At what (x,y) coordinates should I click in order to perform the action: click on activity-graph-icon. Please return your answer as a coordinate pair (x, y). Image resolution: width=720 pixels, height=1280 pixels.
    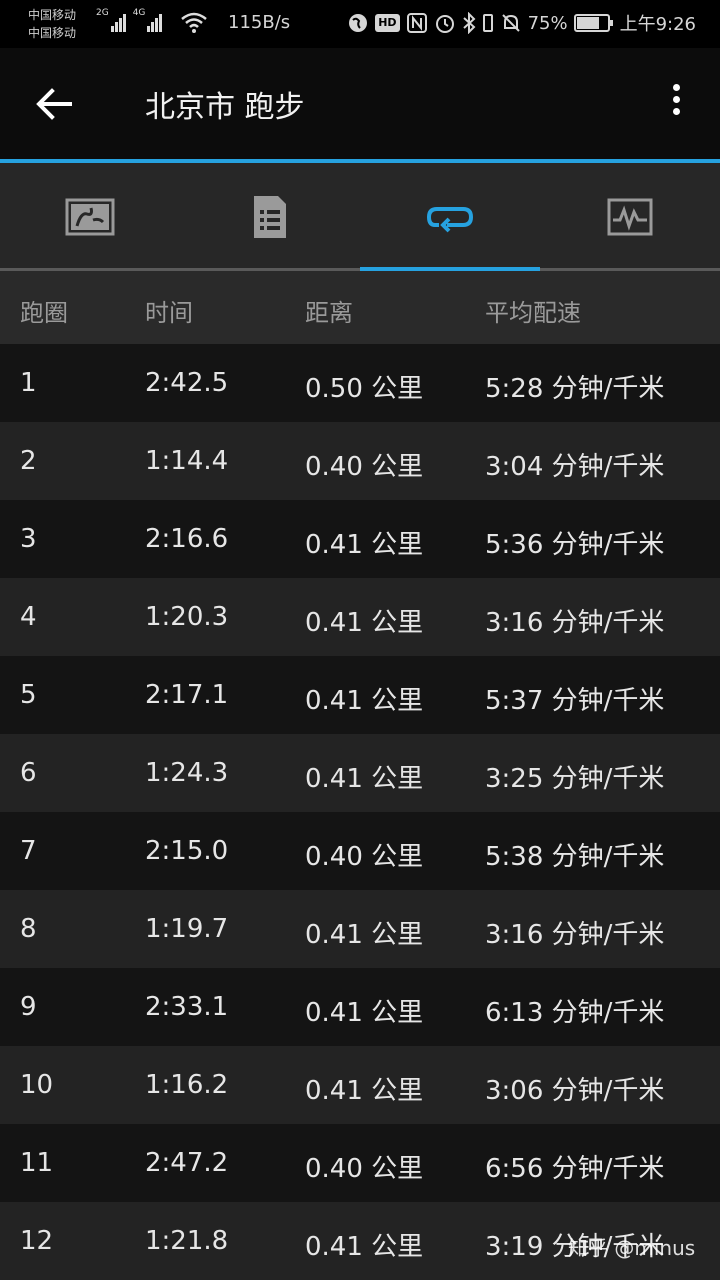
    Looking at the image, I should click on (630, 217).